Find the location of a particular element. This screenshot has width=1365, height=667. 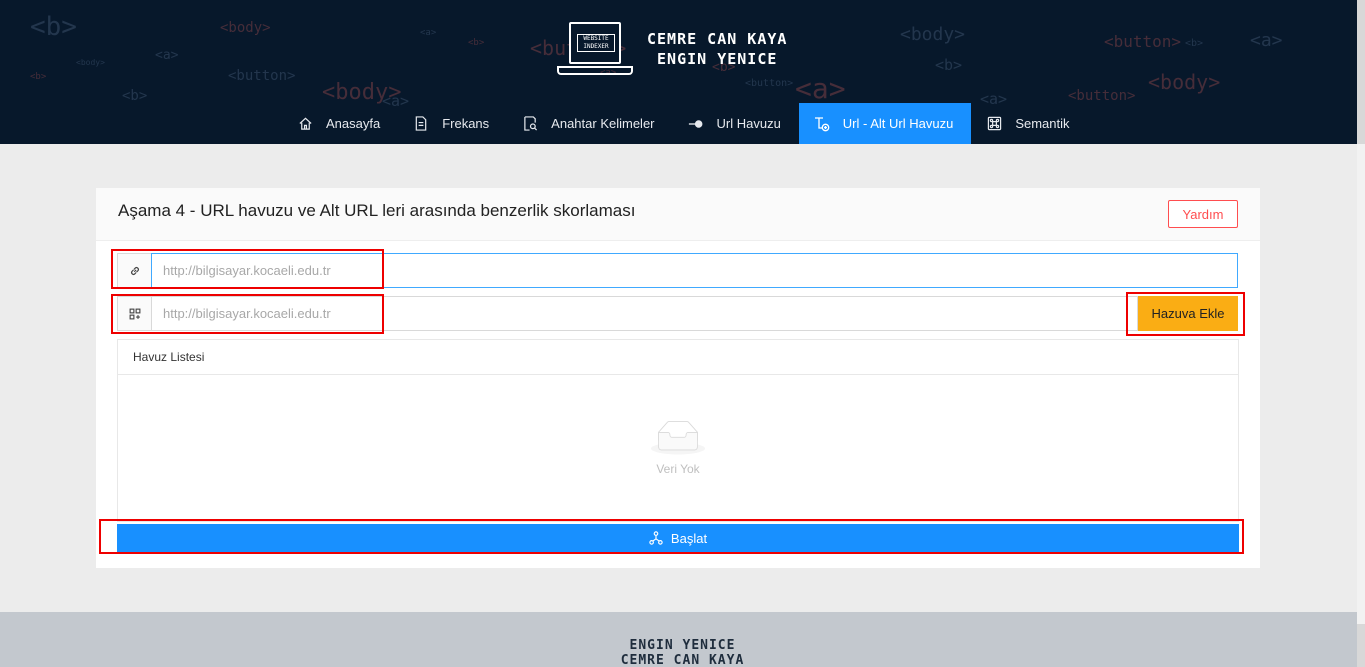

nav-item-url-havuzu: Url Havuzu is located at coordinates (736, 123).